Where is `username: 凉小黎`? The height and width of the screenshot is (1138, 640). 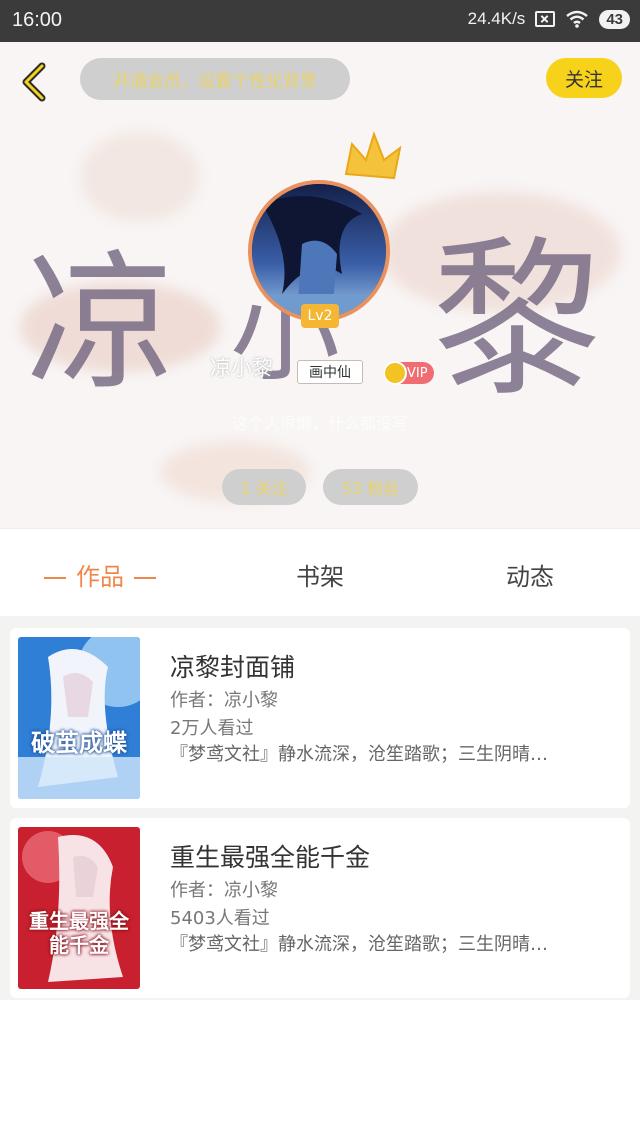
username: 凉小黎 is located at coordinates (241, 368).